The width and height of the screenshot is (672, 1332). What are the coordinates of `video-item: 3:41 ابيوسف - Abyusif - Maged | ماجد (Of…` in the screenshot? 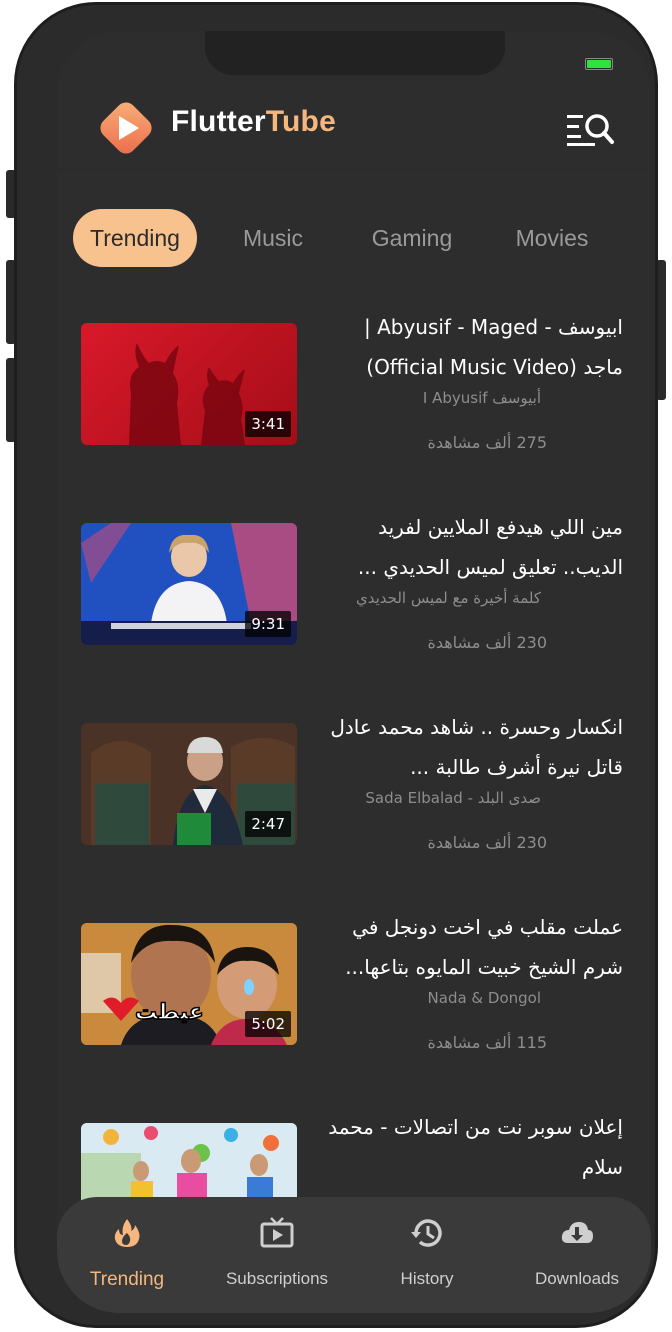 It's located at (354, 401).